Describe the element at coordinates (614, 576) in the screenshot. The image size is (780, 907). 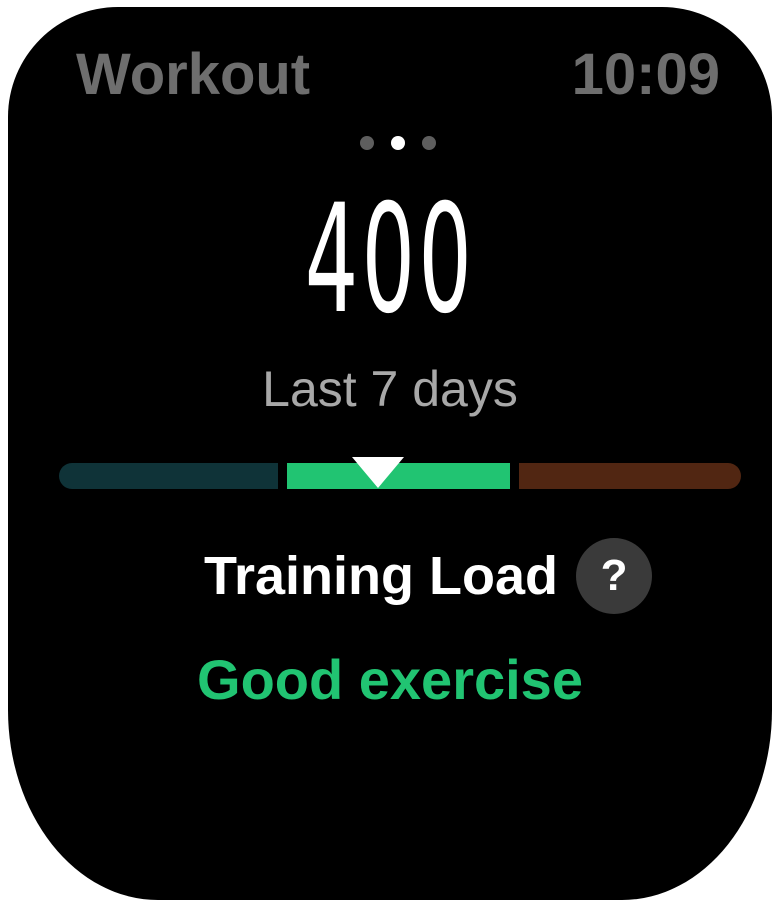
I see `question-mark-icon: ?` at that location.